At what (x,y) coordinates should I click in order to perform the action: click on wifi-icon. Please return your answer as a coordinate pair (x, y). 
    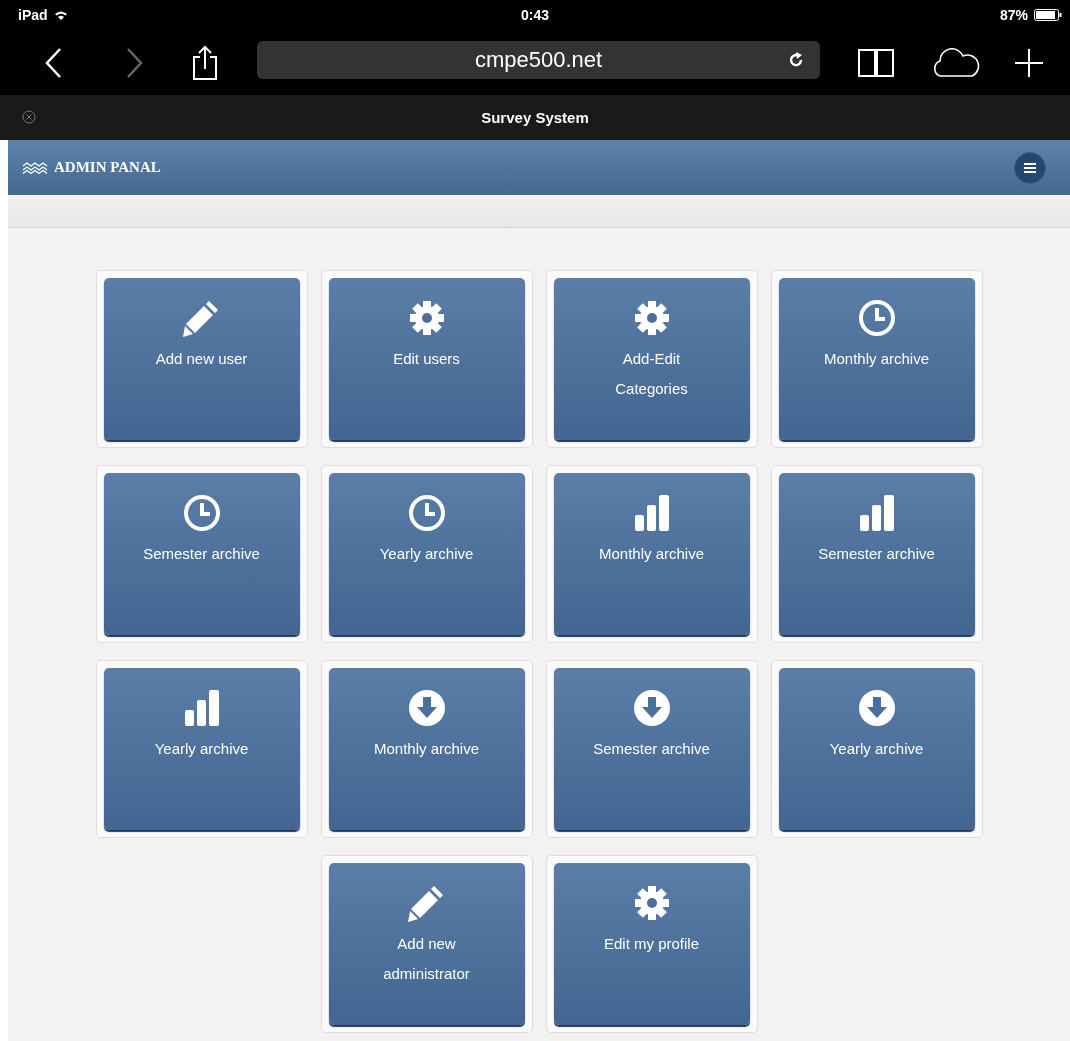
    Looking at the image, I should click on (60, 15).